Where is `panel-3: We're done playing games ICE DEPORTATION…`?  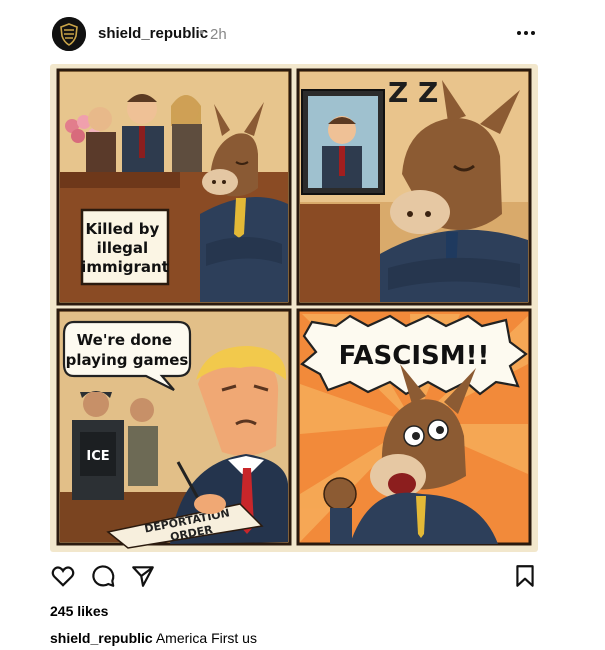 panel-3: We're done playing games ICE DEPORTATION… is located at coordinates (174, 428).